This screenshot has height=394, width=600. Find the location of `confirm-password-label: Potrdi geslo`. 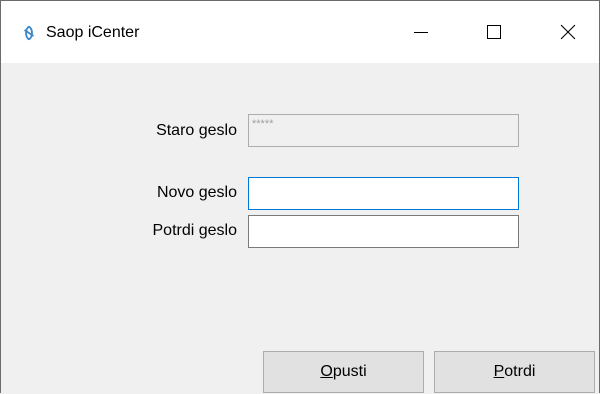

confirm-password-label: Potrdi geslo is located at coordinates (195, 230).